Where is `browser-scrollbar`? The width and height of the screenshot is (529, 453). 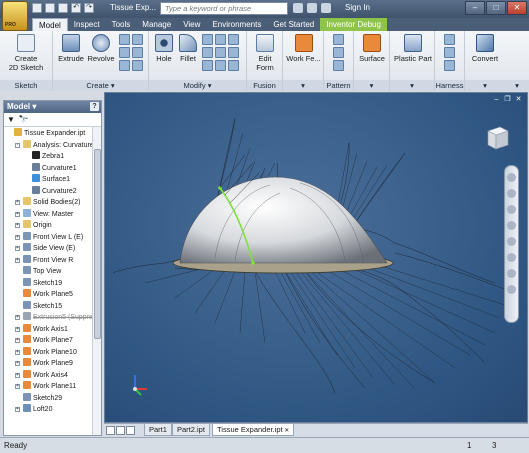
browser-scrollbar is located at coordinates (96, 281).